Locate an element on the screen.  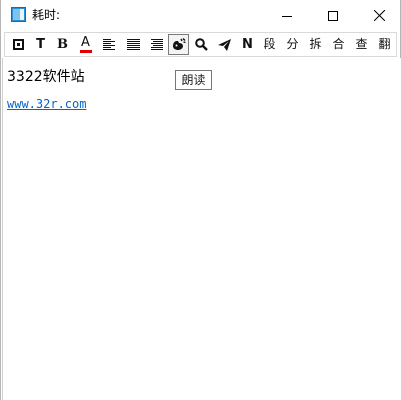
split-button: 分 is located at coordinates (292, 44).